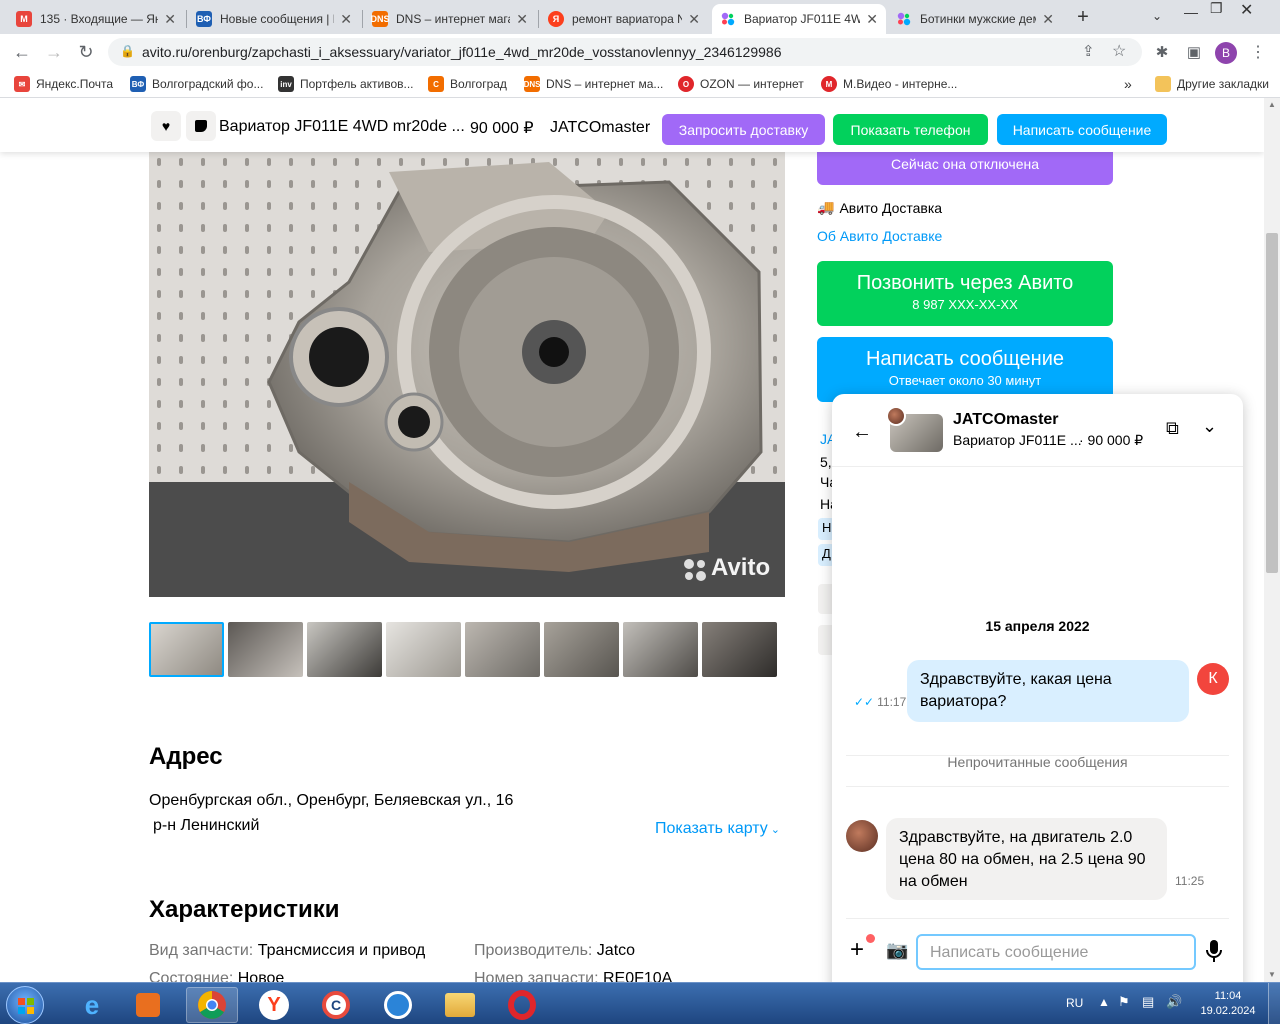 This screenshot has height=1030, width=1280. What do you see at coordinates (857, 950) in the screenshot?
I see `attach-plus-icon: +` at bounding box center [857, 950].